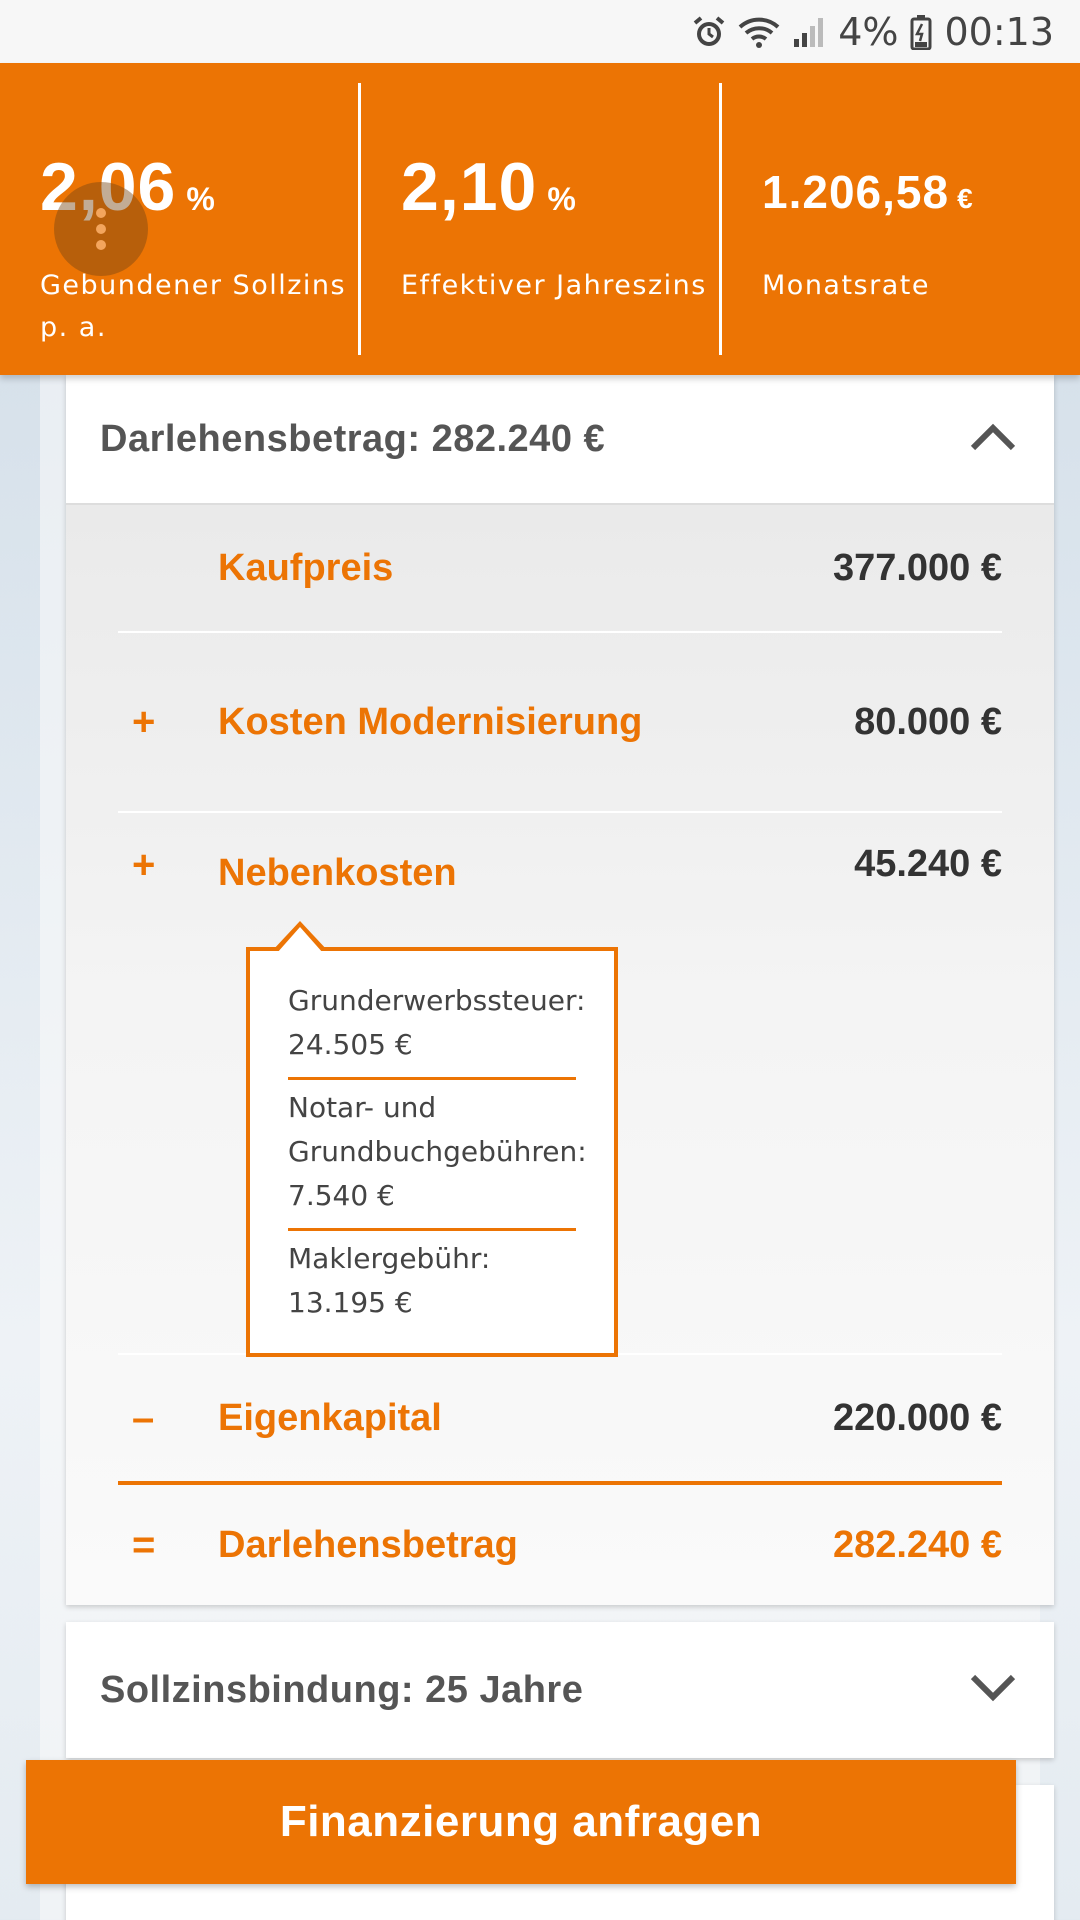 The height and width of the screenshot is (1920, 1080). What do you see at coordinates (430, 722) in the screenshot?
I see `row-label: Kosten Modernisierung` at bounding box center [430, 722].